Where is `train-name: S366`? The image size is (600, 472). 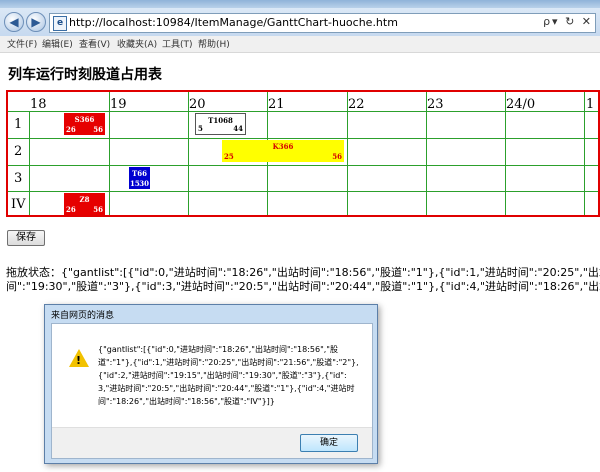
train-name: S366 is located at coordinates (84, 119).